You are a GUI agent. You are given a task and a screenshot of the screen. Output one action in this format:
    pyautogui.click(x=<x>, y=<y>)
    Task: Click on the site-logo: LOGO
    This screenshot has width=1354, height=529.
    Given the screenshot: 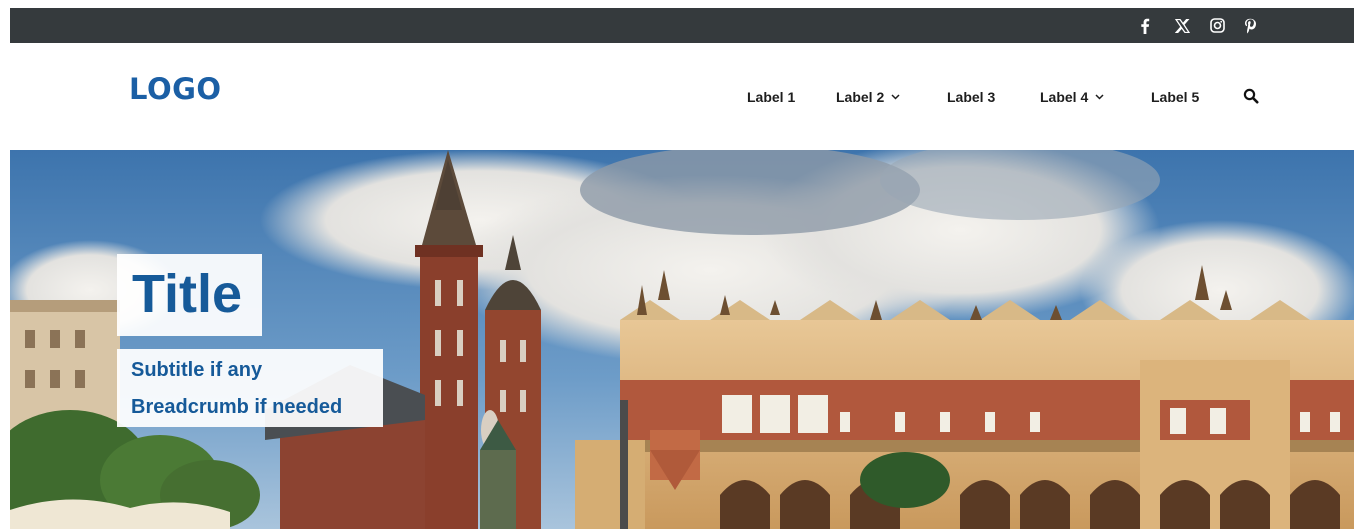 What is the action you would take?
    pyautogui.click(x=175, y=89)
    